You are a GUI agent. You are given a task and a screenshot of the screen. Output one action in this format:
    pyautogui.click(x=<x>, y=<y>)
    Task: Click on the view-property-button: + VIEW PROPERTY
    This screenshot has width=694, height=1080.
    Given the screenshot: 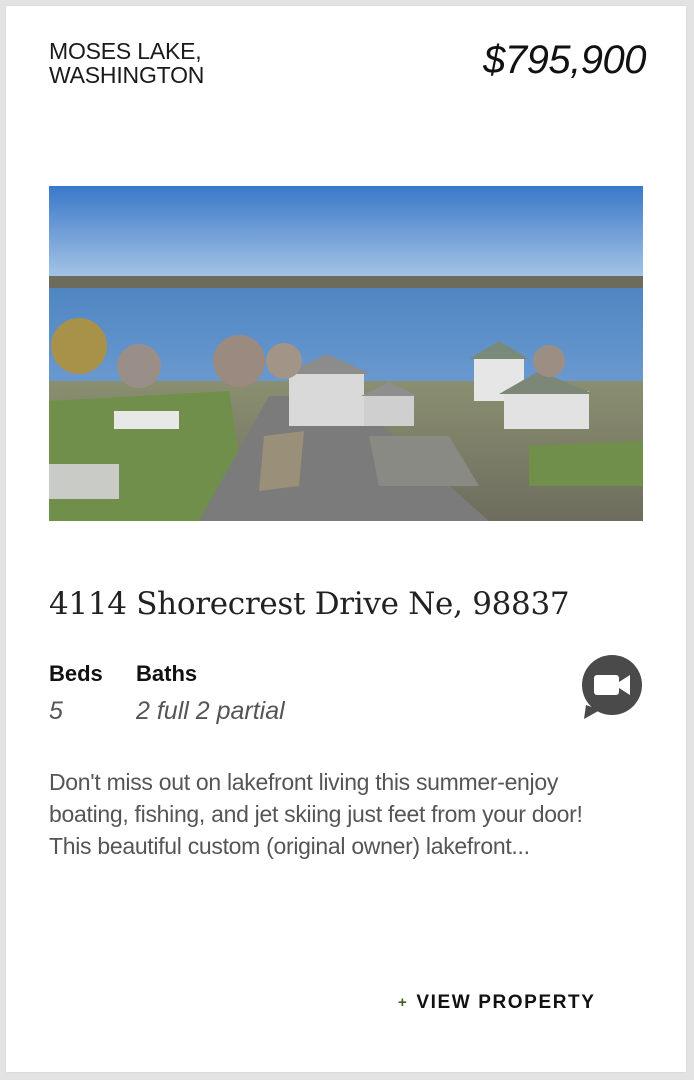 What is the action you would take?
    pyautogui.click(x=497, y=1003)
    